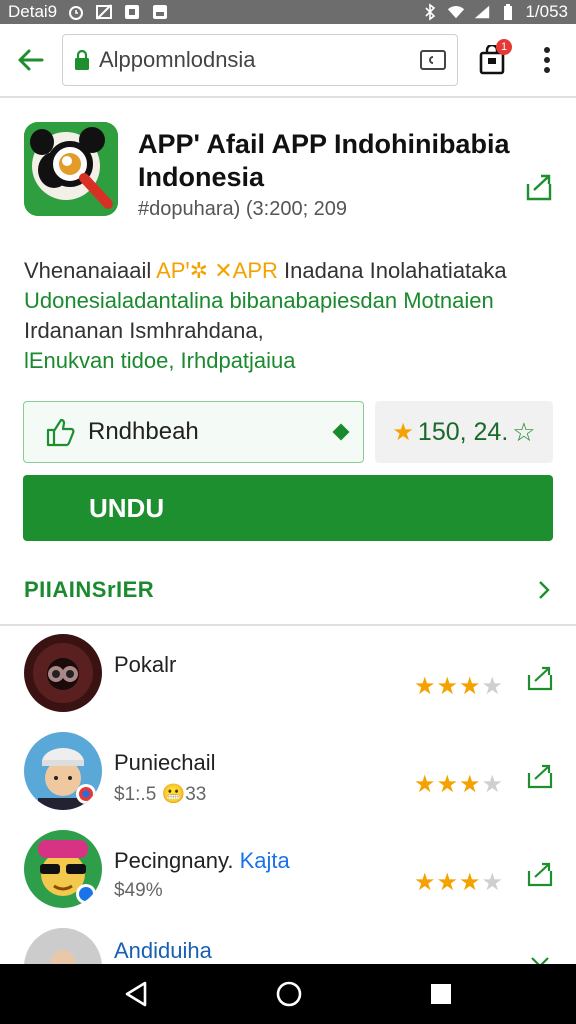 This screenshot has width=576, height=1024. What do you see at coordinates (33, 11) in the screenshot?
I see `status-left-text: Detai9` at bounding box center [33, 11].